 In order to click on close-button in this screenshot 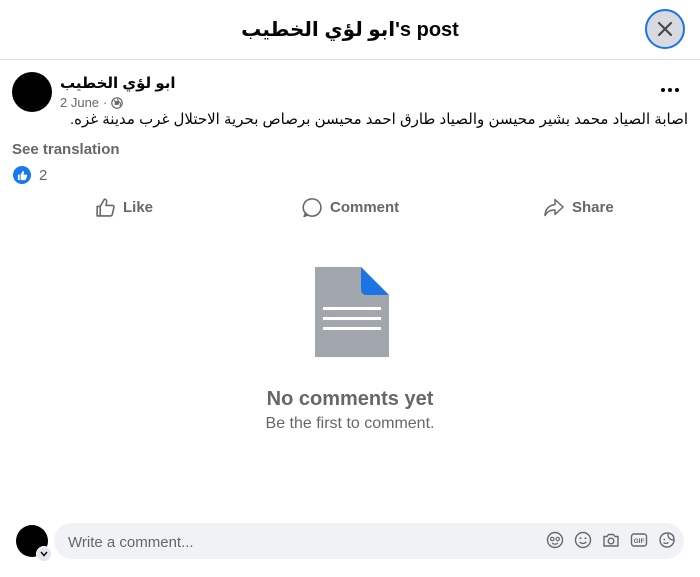, I will do `click(665, 29)`.